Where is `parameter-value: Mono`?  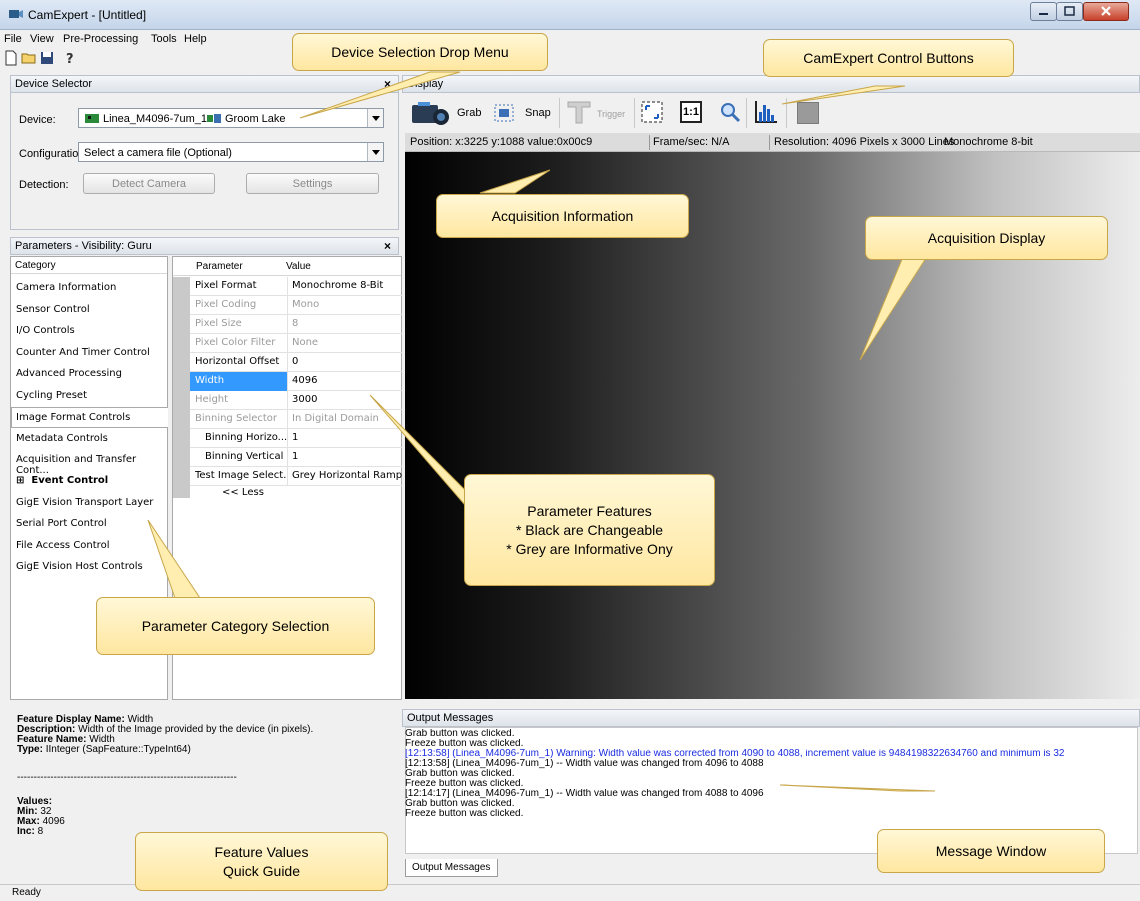
parameter-value: Mono is located at coordinates (344, 305).